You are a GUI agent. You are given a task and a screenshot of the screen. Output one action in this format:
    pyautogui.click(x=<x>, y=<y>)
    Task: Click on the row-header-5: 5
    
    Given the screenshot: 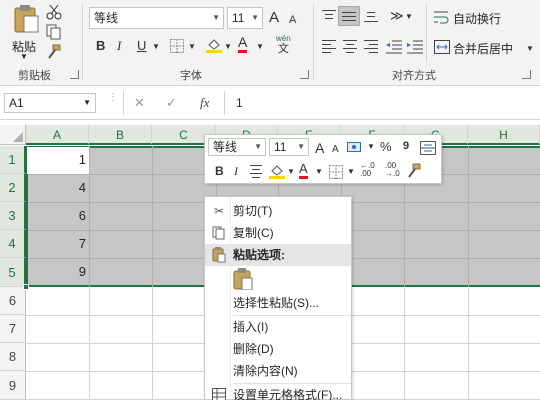 What is the action you would take?
    pyautogui.click(x=13, y=272)
    